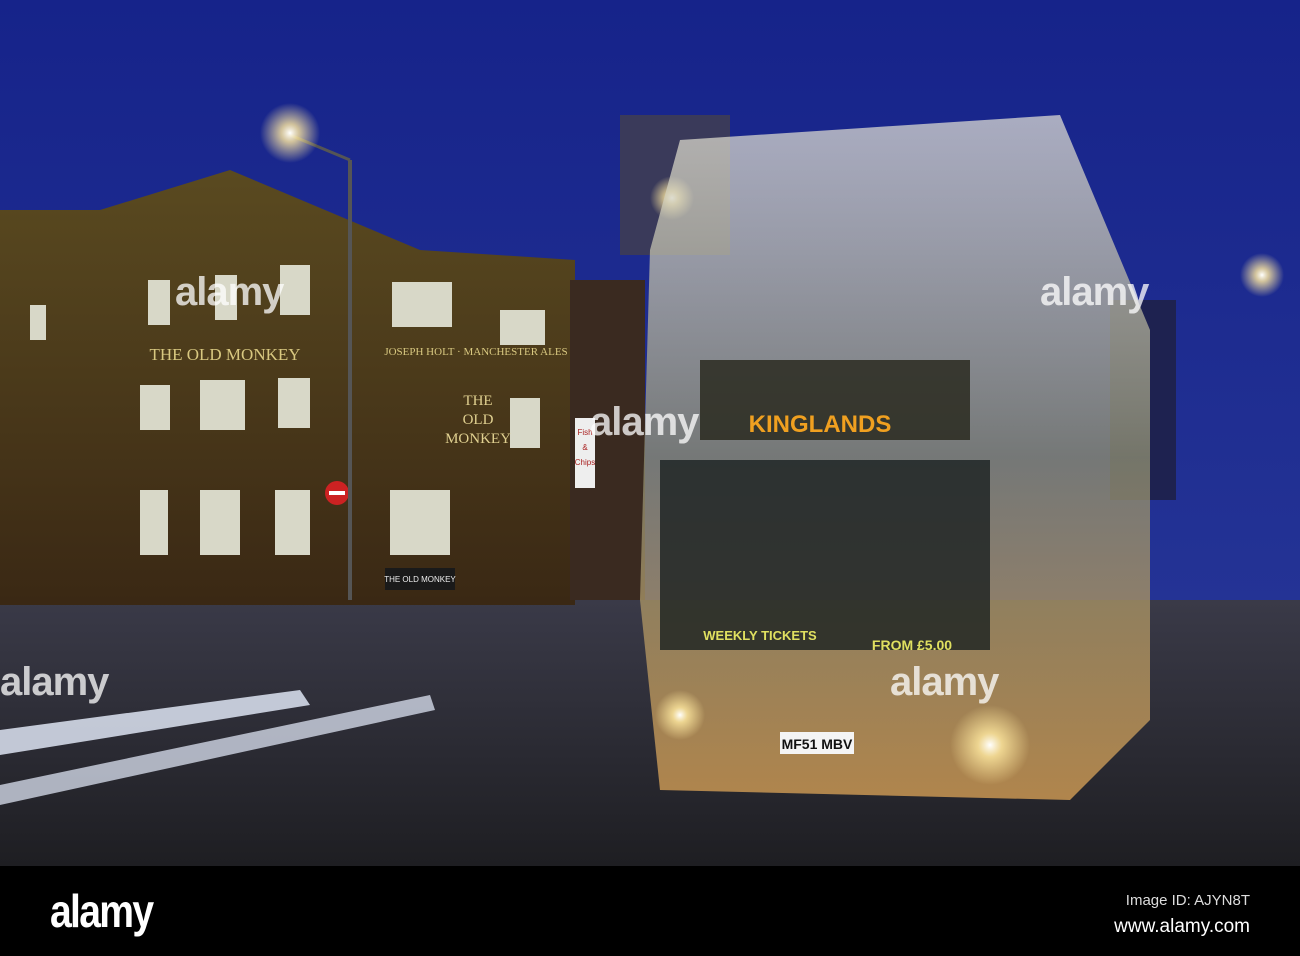  I want to click on hanging-sign-2: OLD, so click(478, 420).